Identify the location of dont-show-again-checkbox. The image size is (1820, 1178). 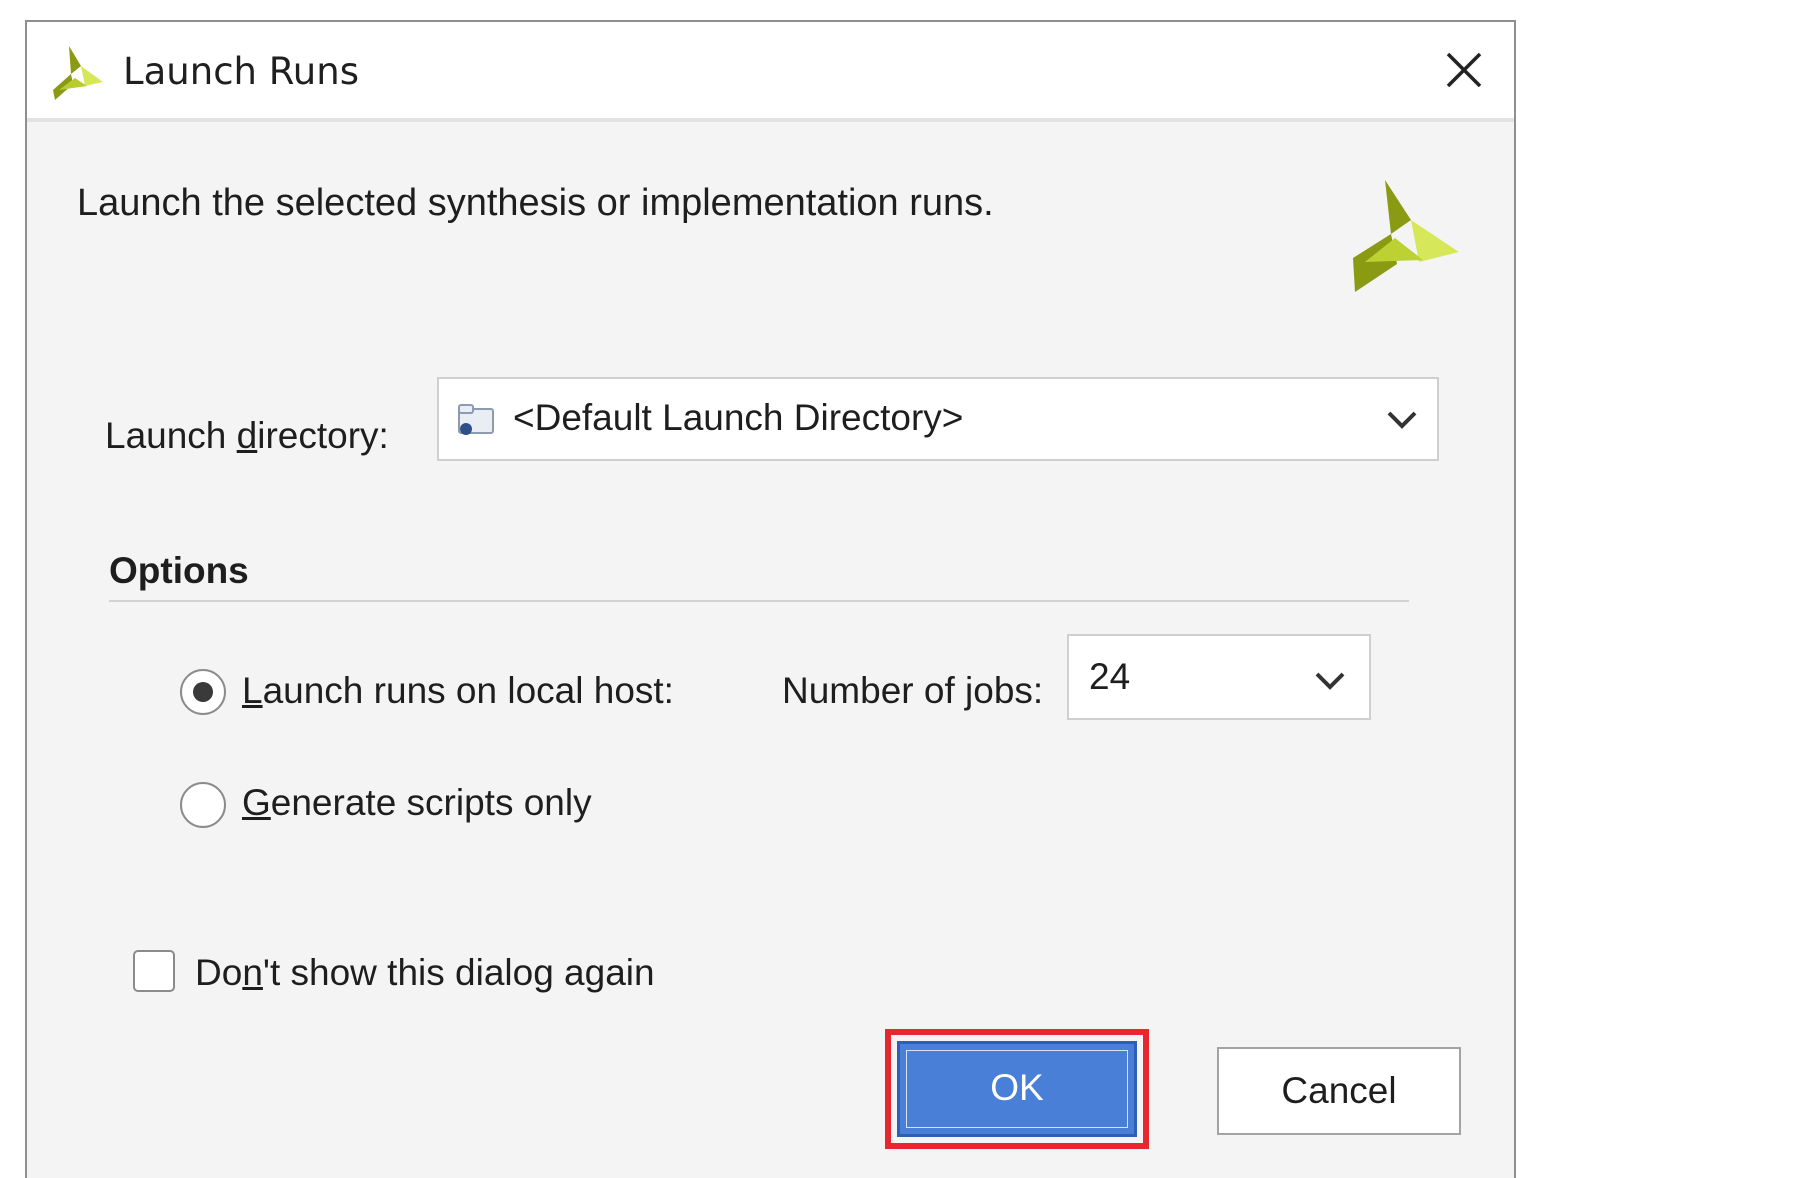
(154, 971).